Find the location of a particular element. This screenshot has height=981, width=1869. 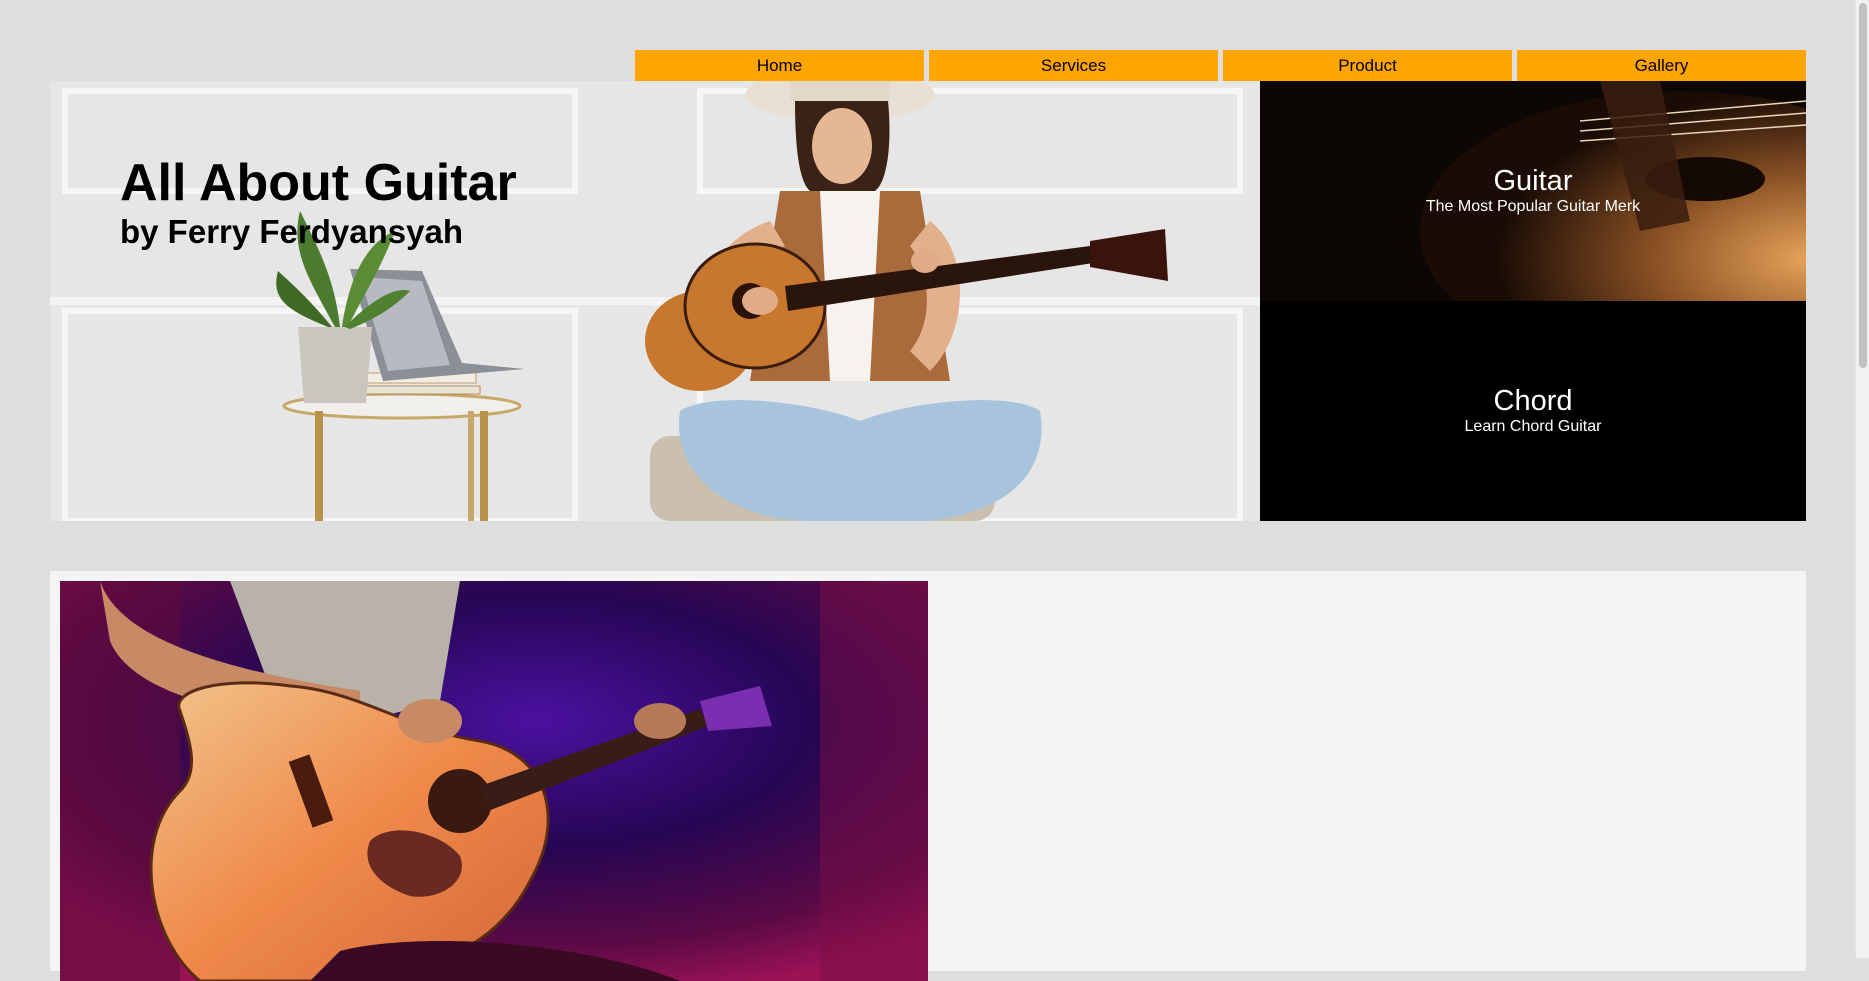

chord-card-text: Chord Learn Chord Guitar is located at coordinates (1533, 411).